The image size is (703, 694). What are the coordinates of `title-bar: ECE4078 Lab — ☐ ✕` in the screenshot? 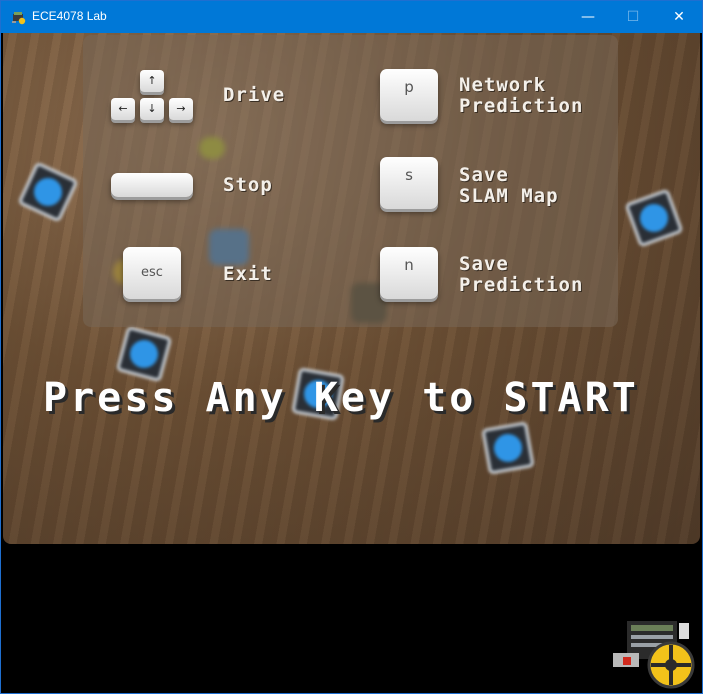 It's located at (351, 17).